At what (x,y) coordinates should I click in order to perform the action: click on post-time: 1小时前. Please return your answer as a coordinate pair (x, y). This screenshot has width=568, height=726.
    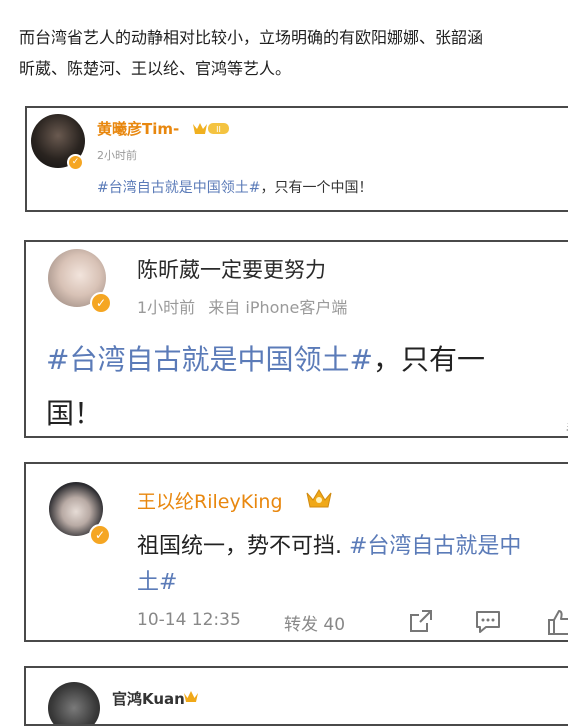
    Looking at the image, I should click on (166, 307).